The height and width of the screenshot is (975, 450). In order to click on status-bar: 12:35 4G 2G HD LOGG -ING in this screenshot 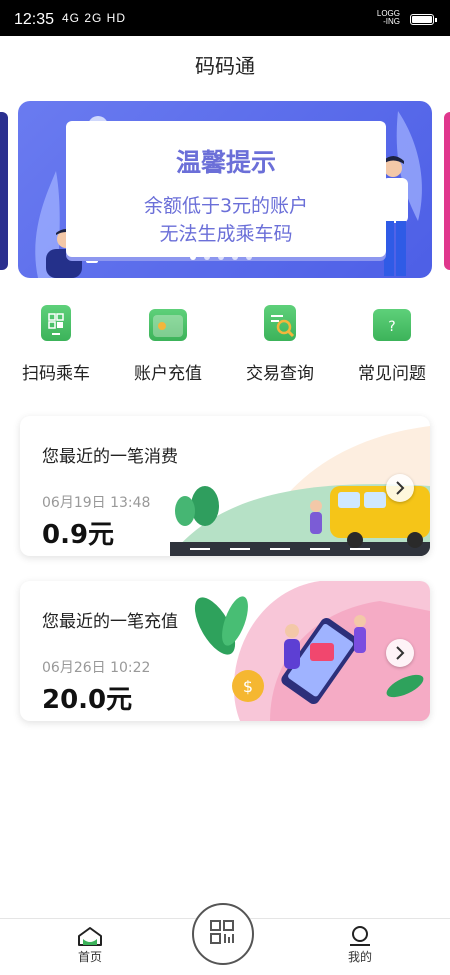, I will do `click(225, 18)`.